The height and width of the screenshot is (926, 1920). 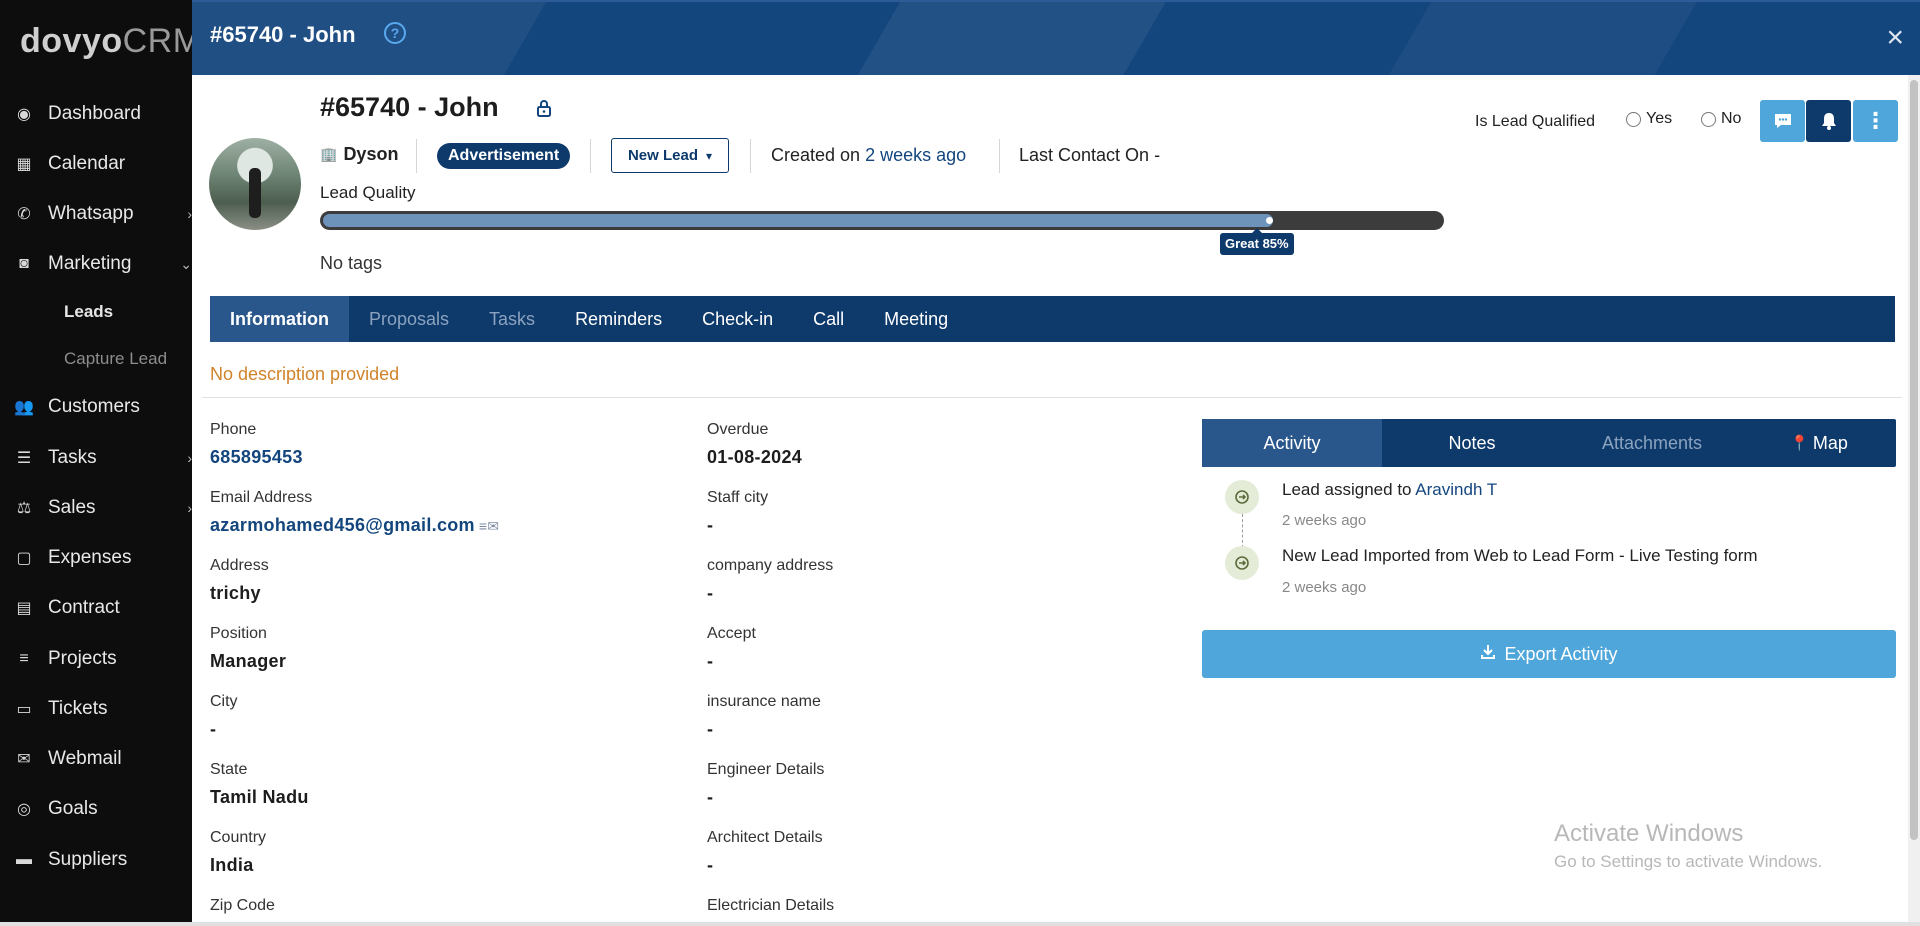 I want to click on status-dropdown-label: New Lead, so click(x=662, y=155).